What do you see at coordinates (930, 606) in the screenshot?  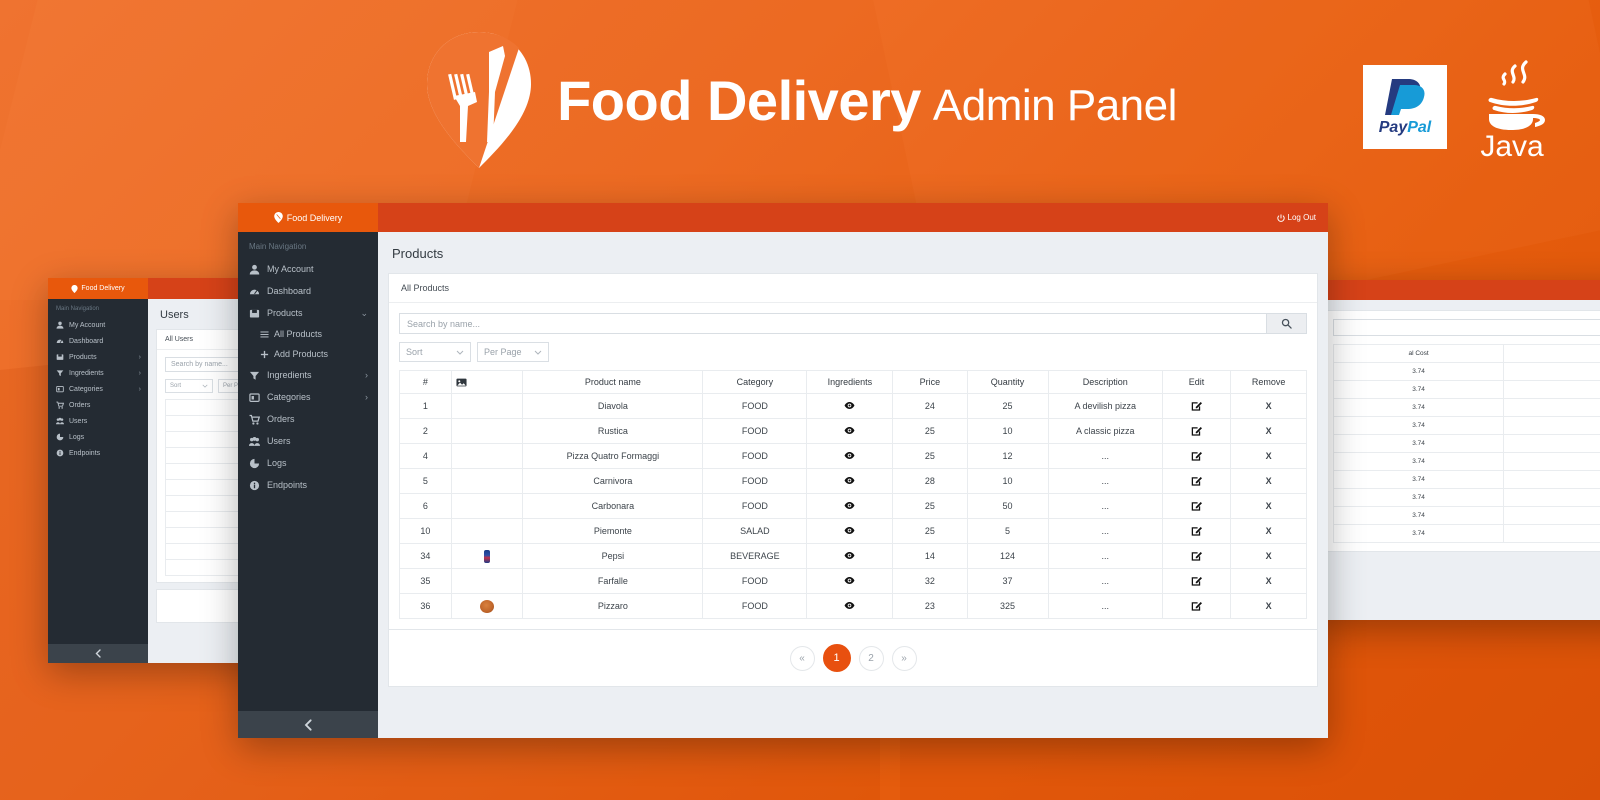 I see `product-price-cell: 23` at bounding box center [930, 606].